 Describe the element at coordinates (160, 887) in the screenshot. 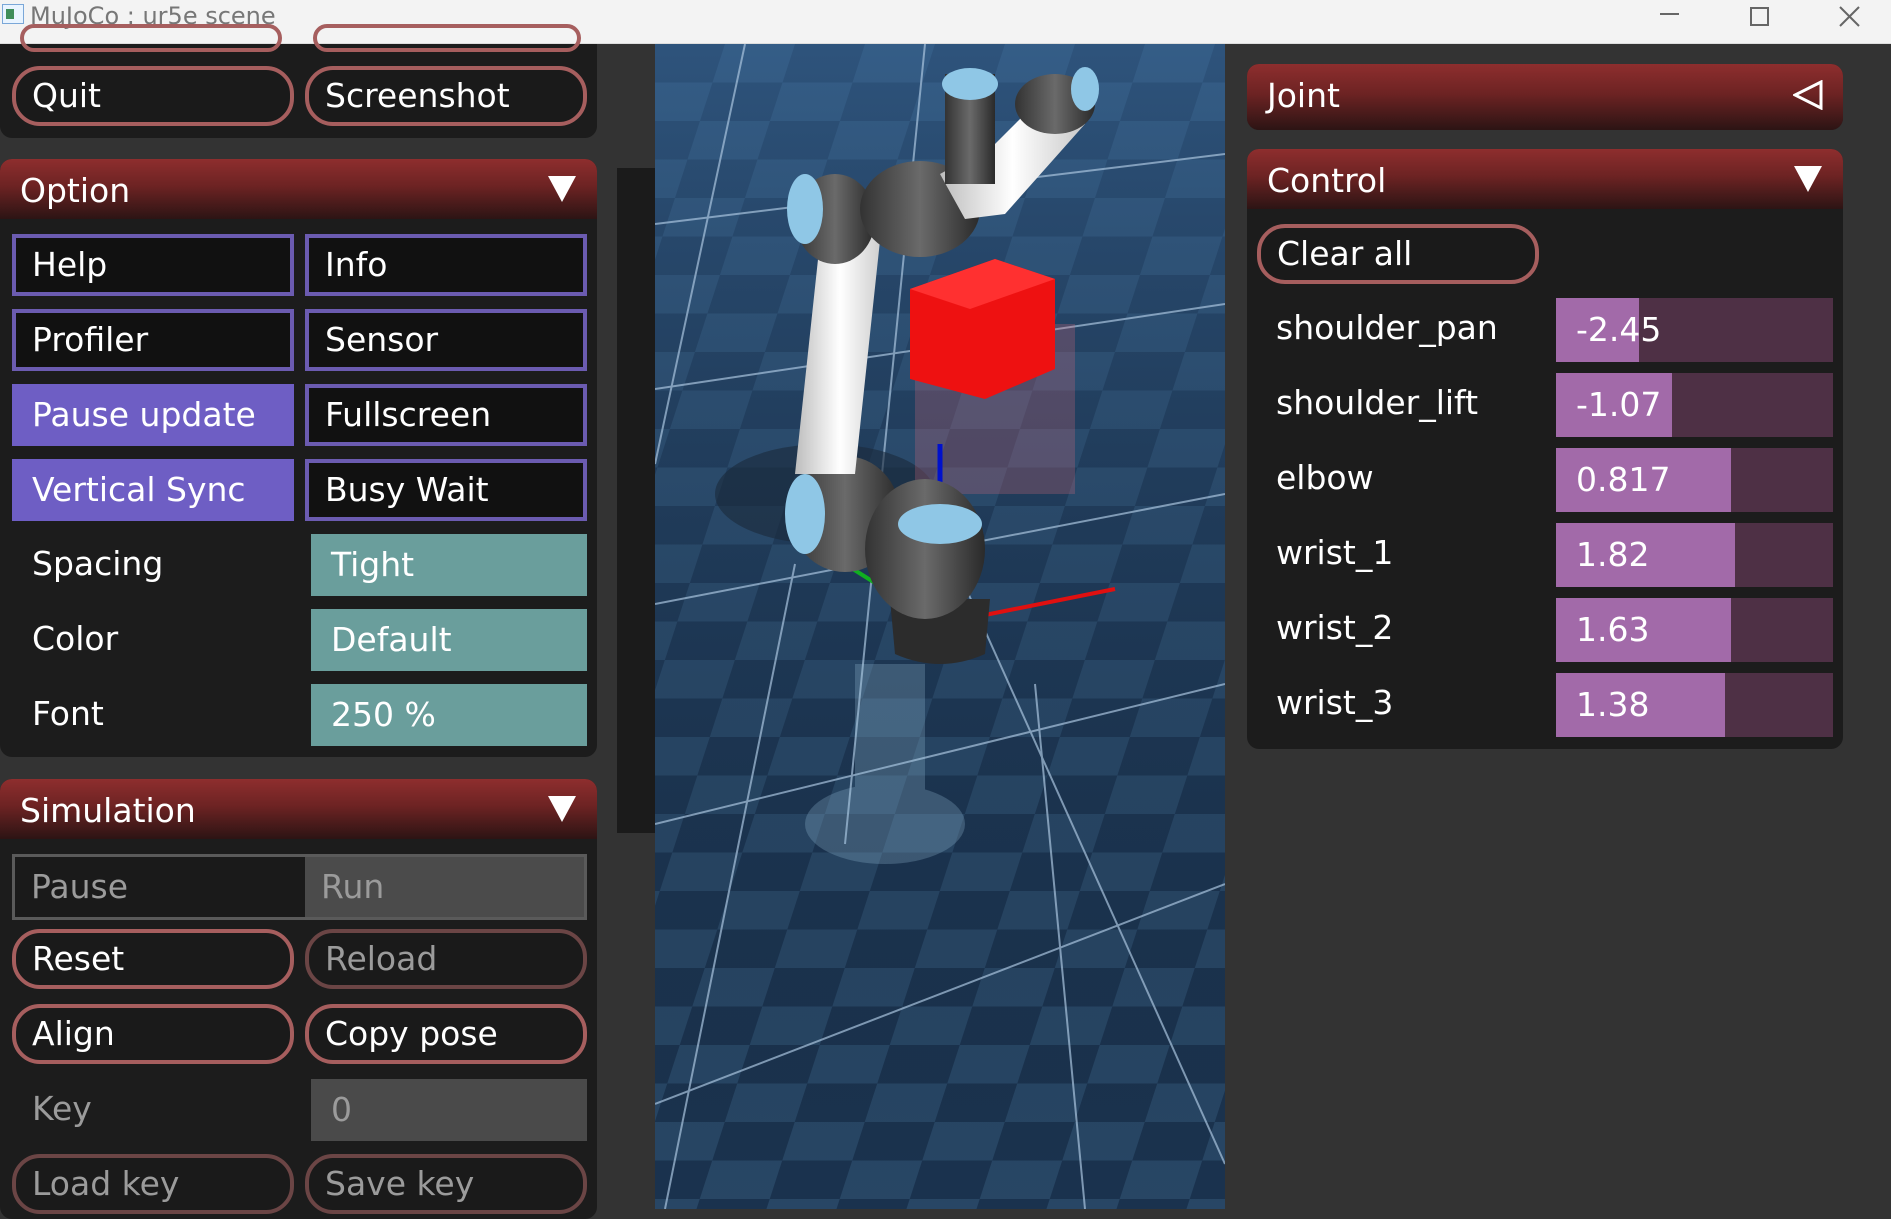

I see `pause-option: Pause` at that location.